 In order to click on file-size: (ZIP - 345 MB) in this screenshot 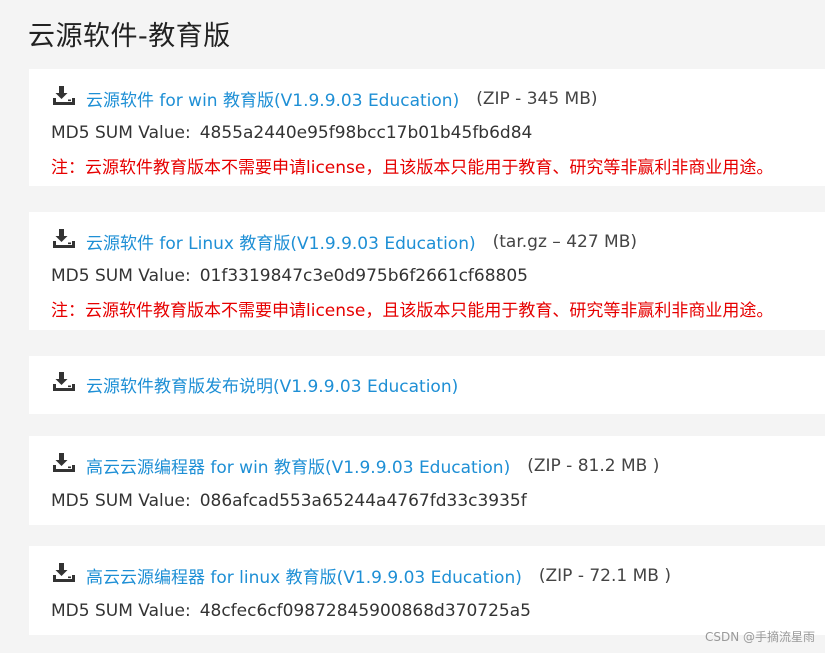, I will do `click(537, 98)`.